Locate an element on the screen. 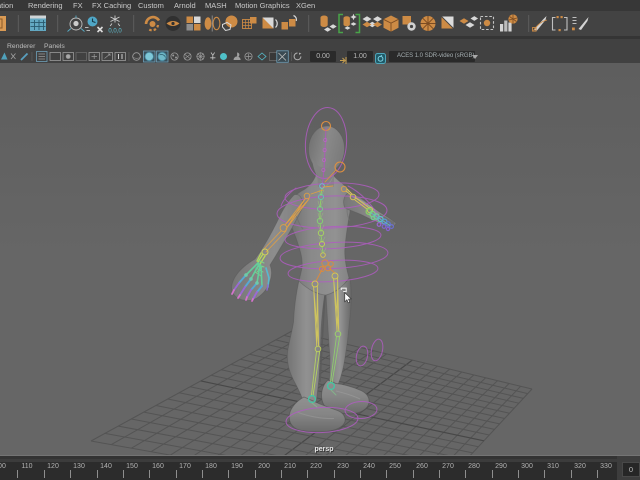 The height and width of the screenshot is (480, 640). svg-text: persp is located at coordinates (323, 449).